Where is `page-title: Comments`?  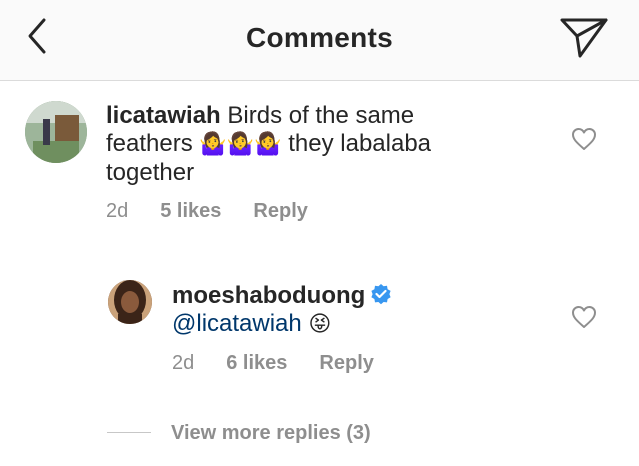
page-title: Comments is located at coordinates (319, 37).